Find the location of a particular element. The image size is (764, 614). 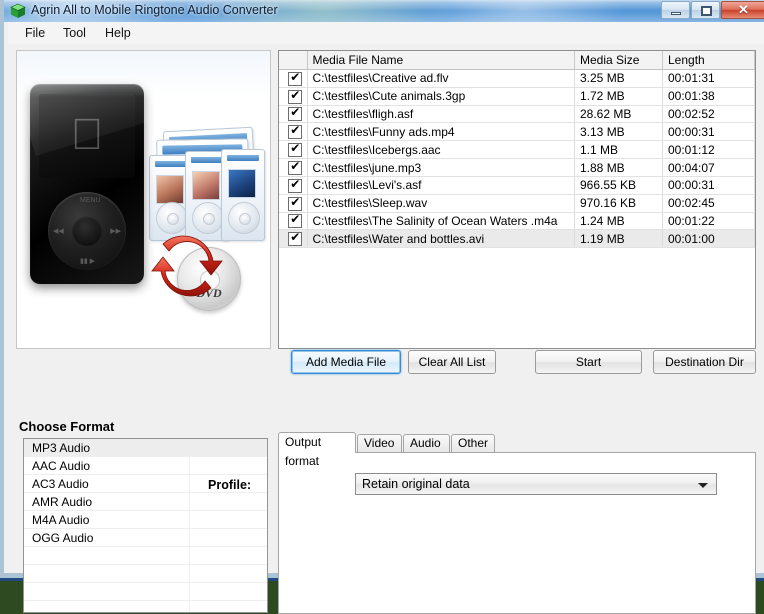

destination-dir-button: Destination Dir is located at coordinates (704, 362).